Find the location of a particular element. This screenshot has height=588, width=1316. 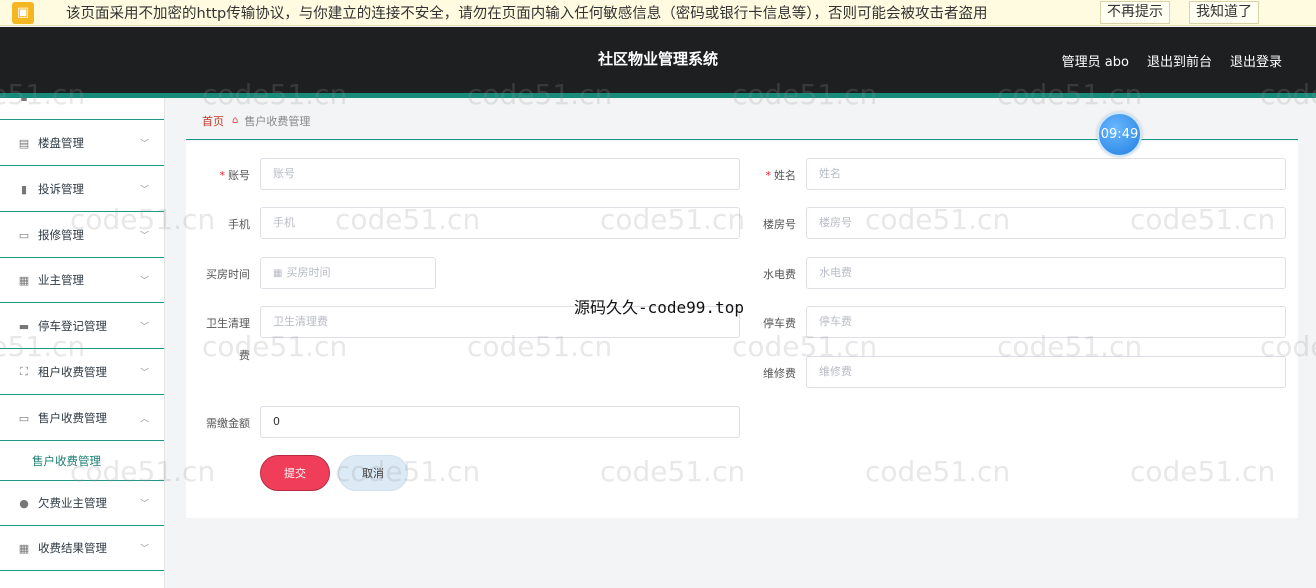

amount-input: 0 is located at coordinates (500, 422).